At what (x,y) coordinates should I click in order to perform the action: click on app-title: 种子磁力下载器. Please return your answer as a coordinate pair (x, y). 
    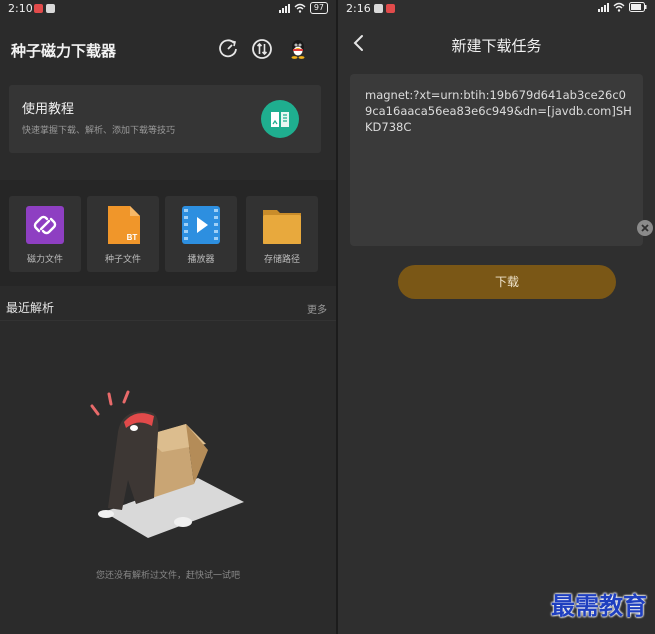
    Looking at the image, I should click on (64, 51).